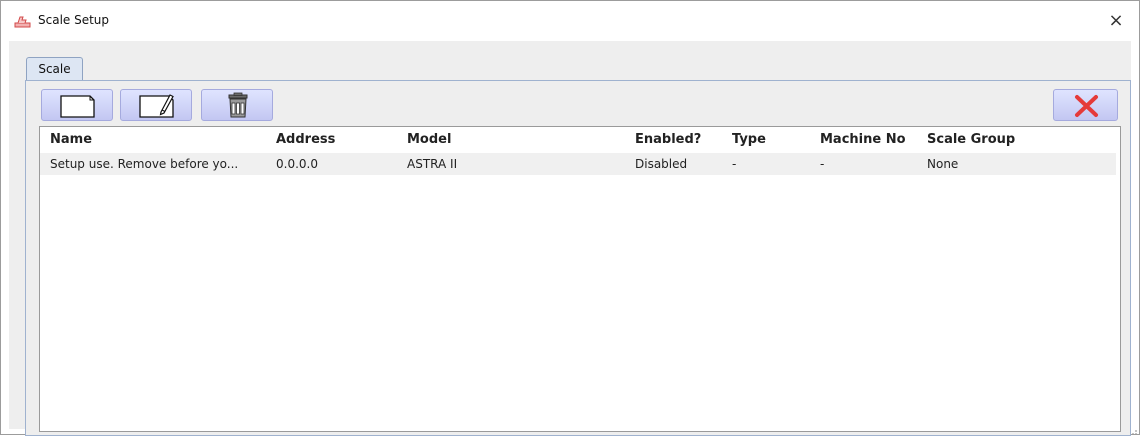 The width and height of the screenshot is (1140, 440). Describe the element at coordinates (54, 69) in the screenshot. I see `tab-scale: Scale` at that location.